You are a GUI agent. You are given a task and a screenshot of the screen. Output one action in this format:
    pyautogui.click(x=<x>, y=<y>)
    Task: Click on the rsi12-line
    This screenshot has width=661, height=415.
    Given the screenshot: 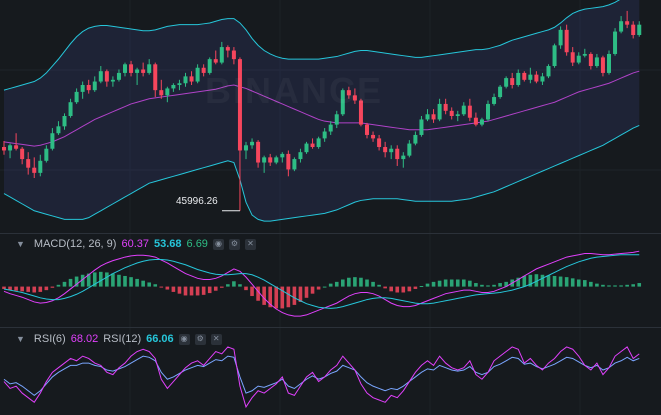 What is the action you would take?
    pyautogui.click(x=321, y=376)
    